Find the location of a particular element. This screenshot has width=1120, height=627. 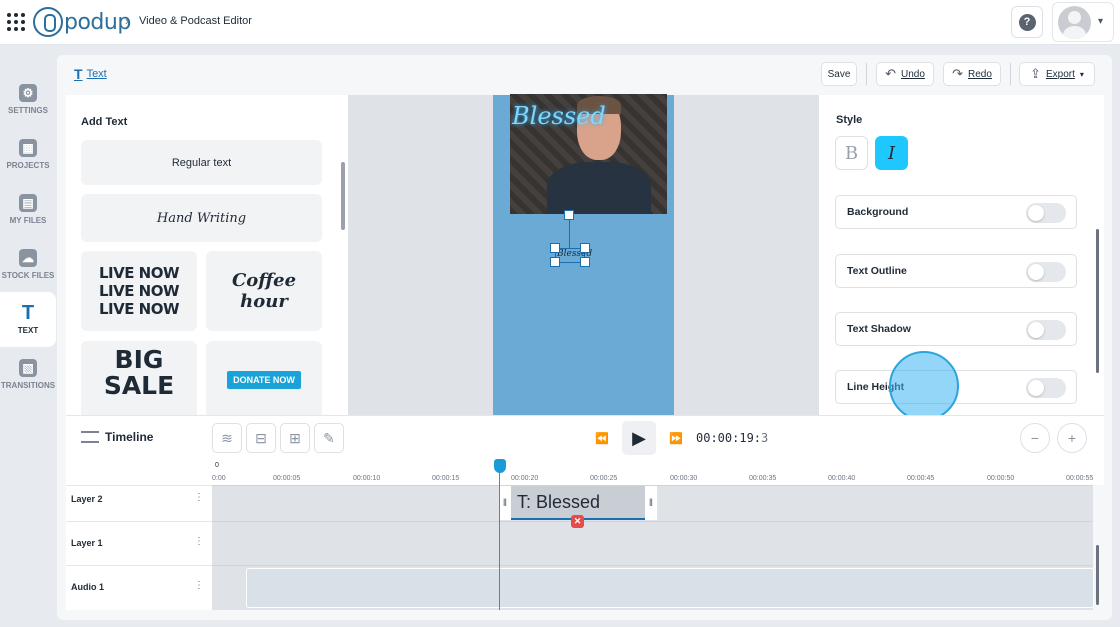

sidebar-item-transitions: ▧ TRANSITIONS is located at coordinates (28, 374).